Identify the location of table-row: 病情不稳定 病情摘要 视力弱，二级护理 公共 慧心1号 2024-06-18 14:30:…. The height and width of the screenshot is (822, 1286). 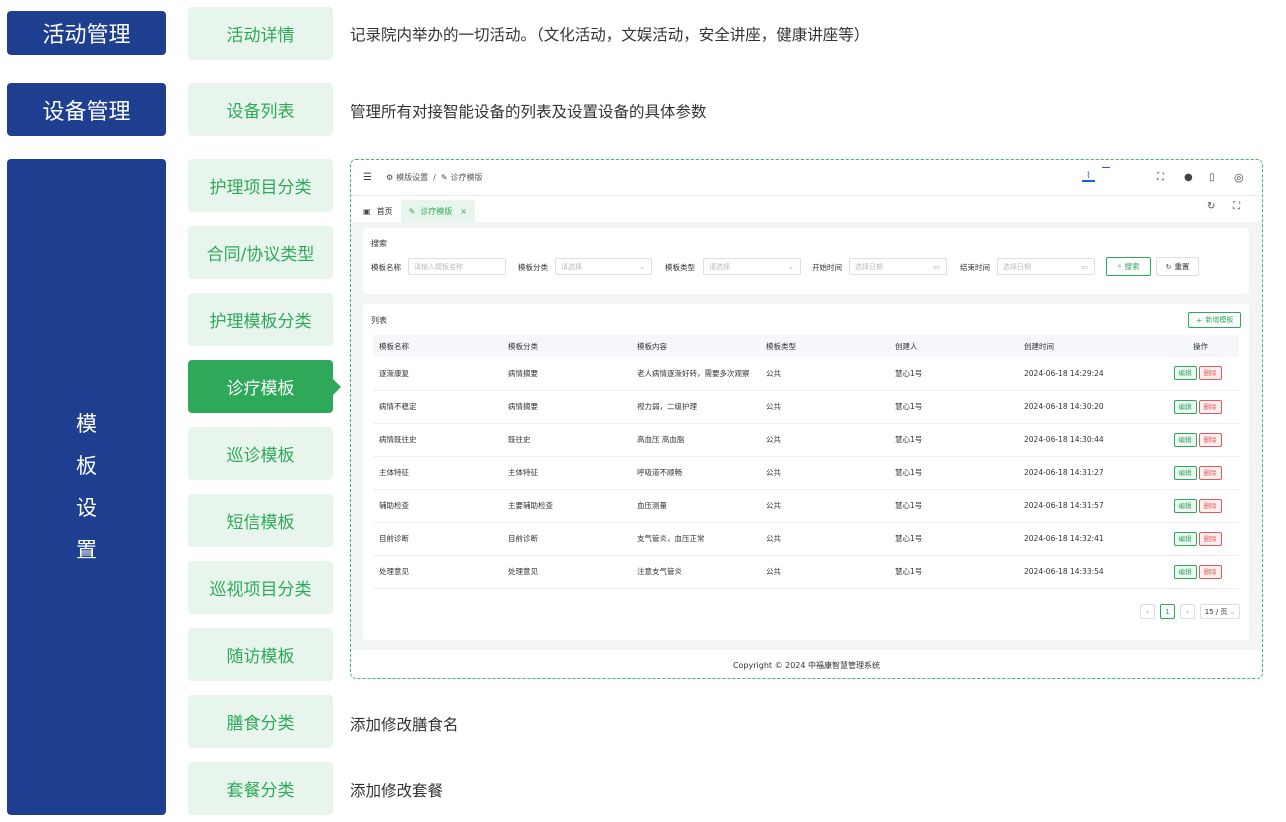
(806, 407).